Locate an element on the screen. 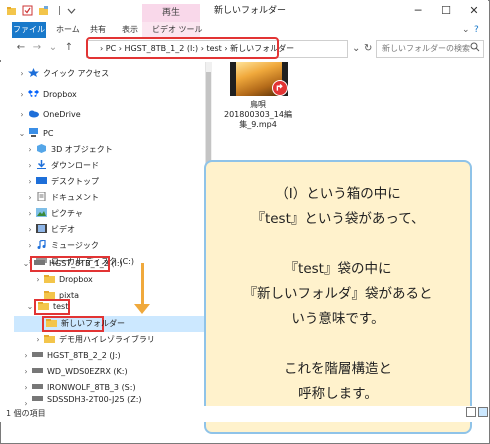 This screenshot has height=444, width=490. tree-item-label: デスクトップ is located at coordinates (75, 181).